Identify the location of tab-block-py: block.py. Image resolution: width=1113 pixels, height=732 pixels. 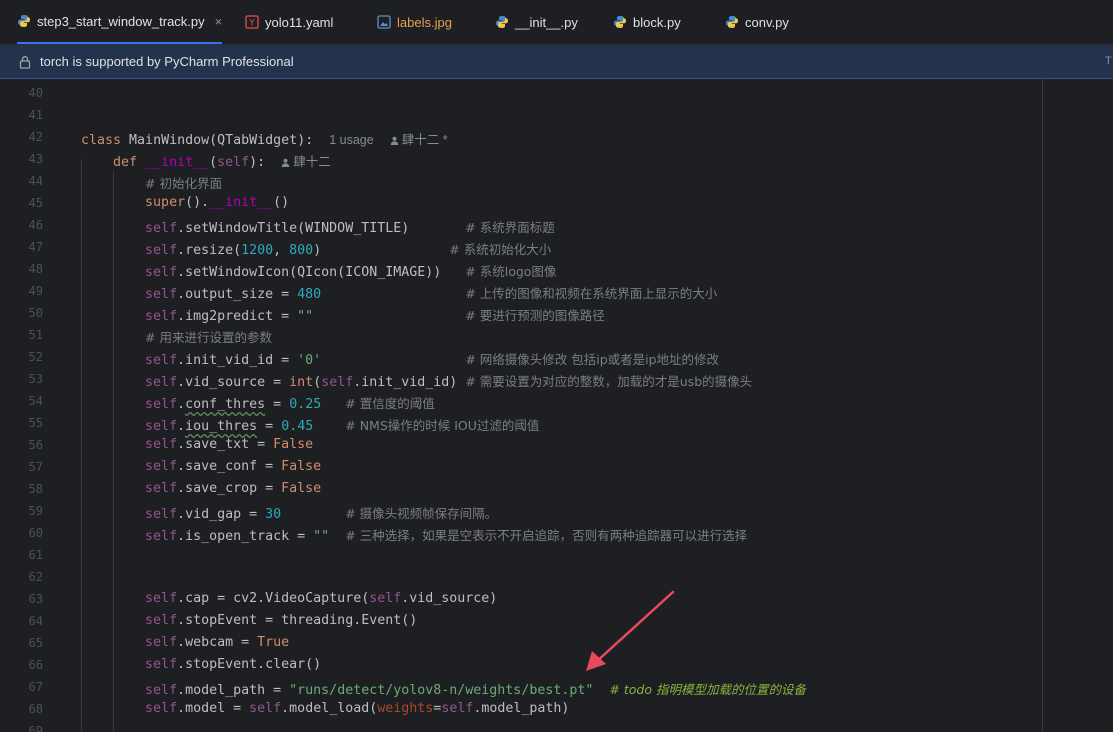
(647, 22).